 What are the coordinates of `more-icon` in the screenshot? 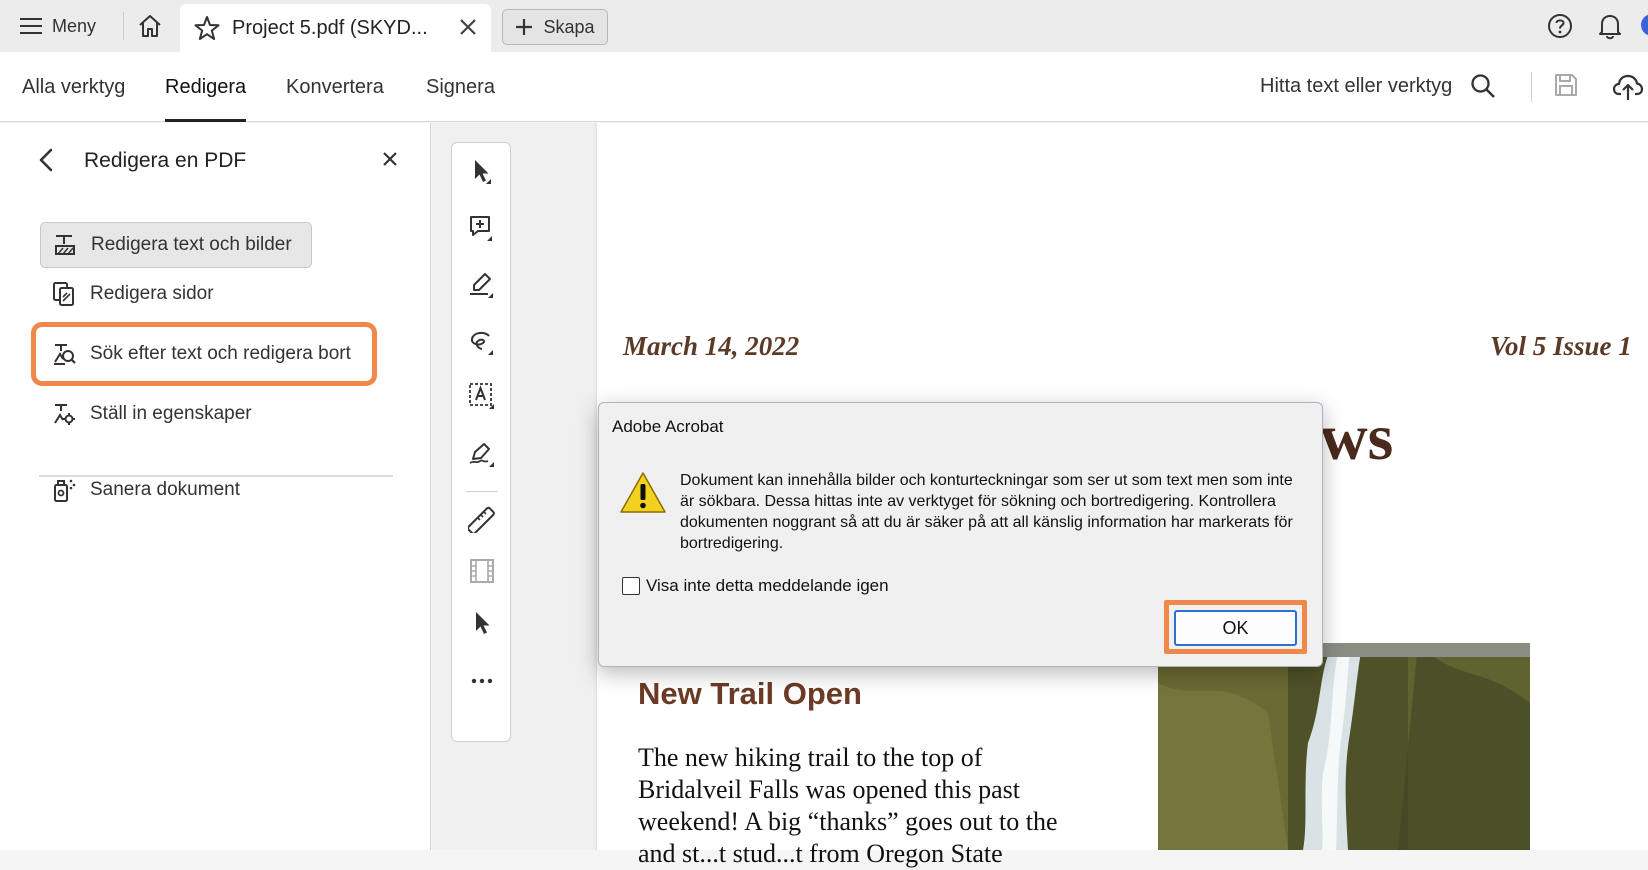 It's located at (482, 681).